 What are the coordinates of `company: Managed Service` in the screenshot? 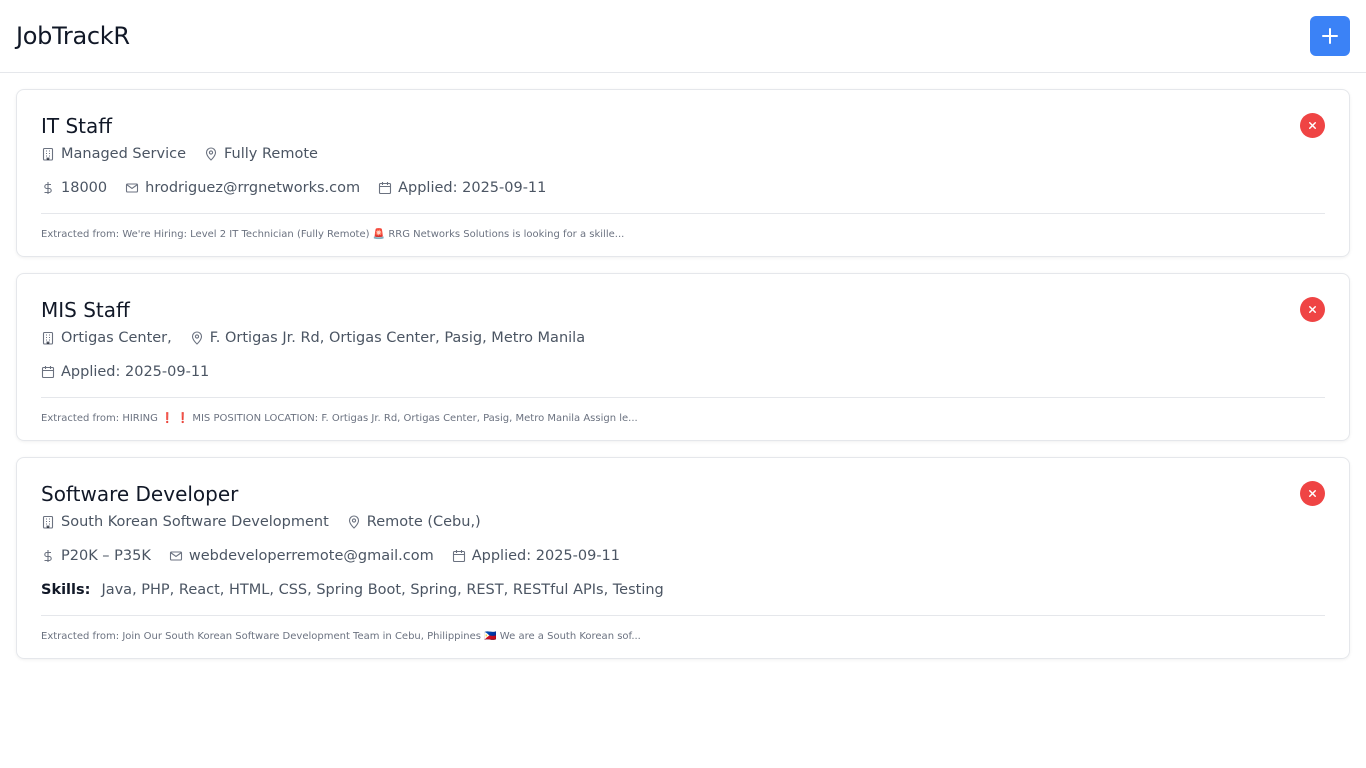 It's located at (113, 154).